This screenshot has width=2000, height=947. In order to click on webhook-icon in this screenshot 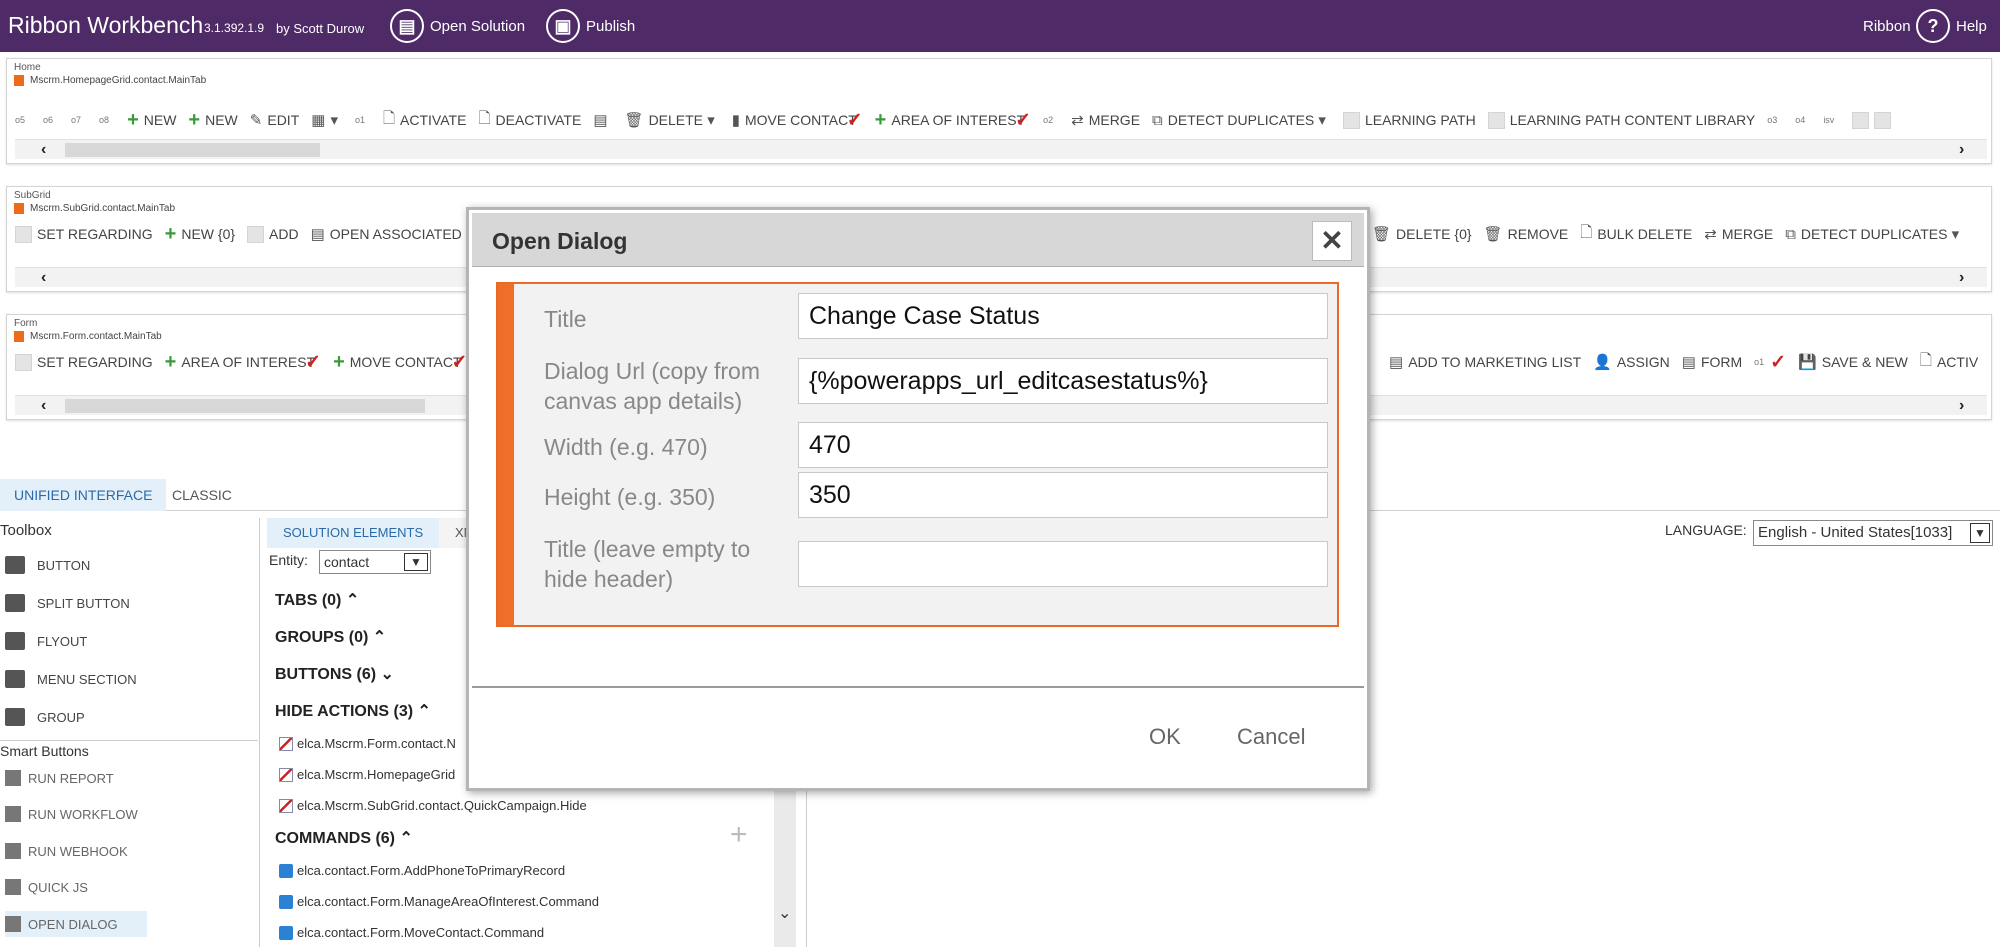, I will do `click(13, 851)`.